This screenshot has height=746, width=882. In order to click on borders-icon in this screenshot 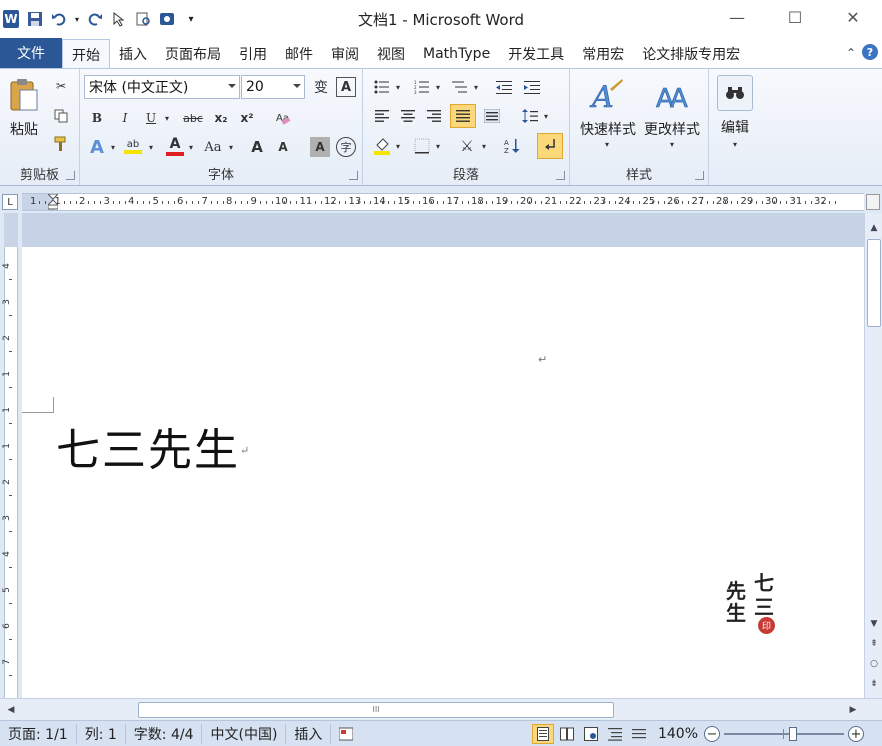, I will do `click(422, 146)`.